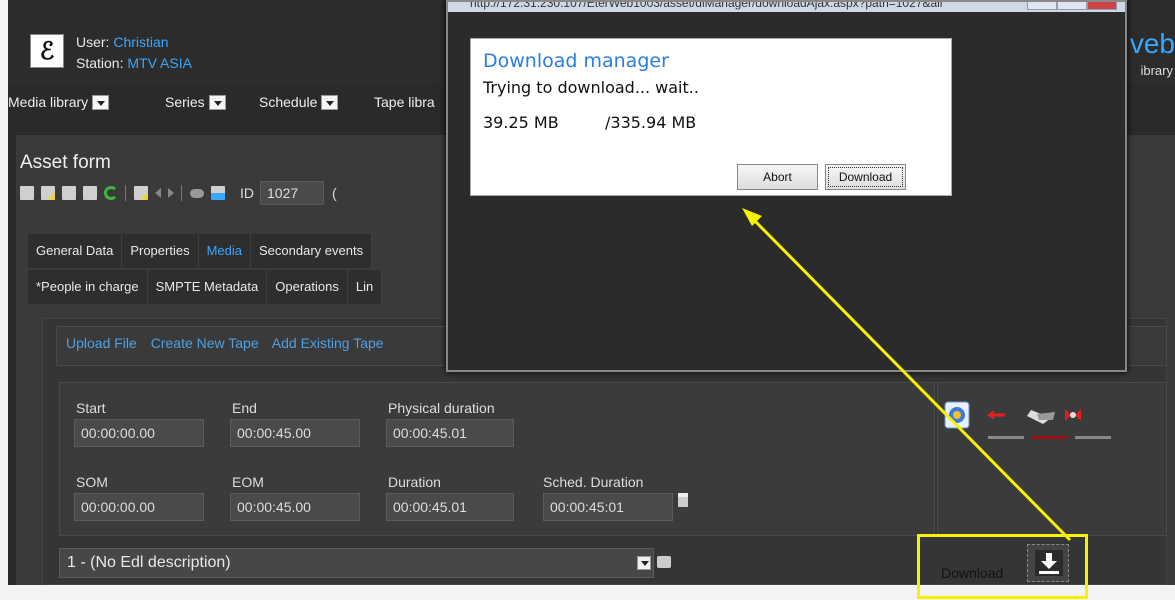  What do you see at coordinates (91, 408) in the screenshot?
I see `start-label: Start` at bounding box center [91, 408].